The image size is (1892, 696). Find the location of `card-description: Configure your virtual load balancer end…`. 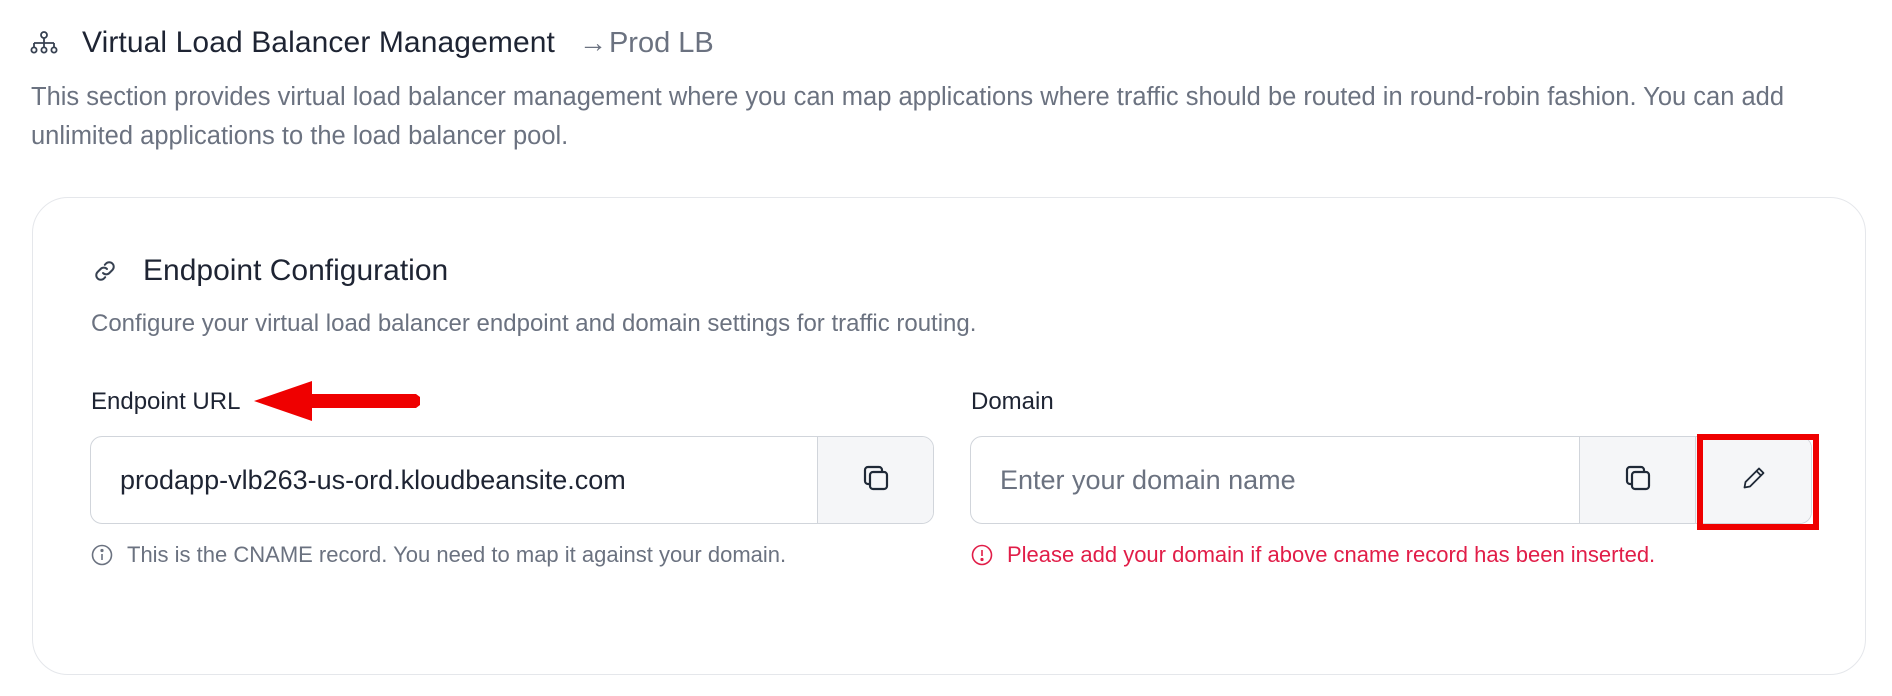

card-description: Configure your virtual load balancer end… is located at coordinates (534, 323).